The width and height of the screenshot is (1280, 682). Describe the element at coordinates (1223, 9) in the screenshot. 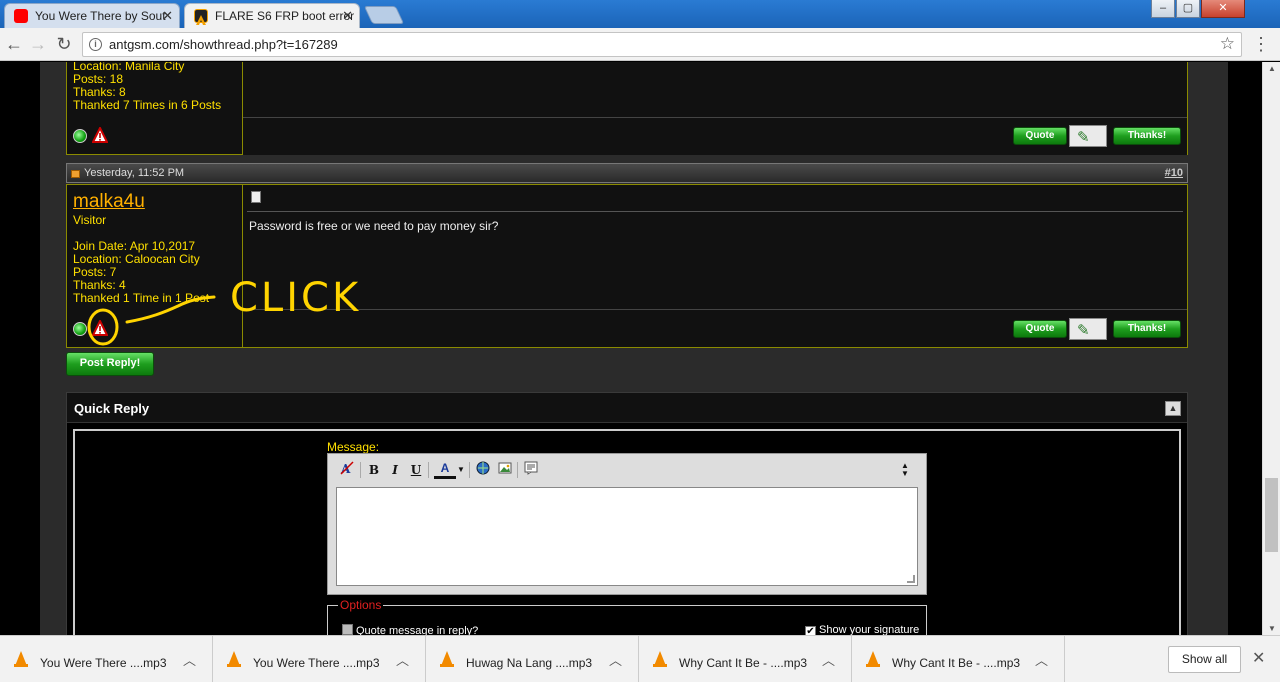

I see `window-close-button: ✕` at that location.